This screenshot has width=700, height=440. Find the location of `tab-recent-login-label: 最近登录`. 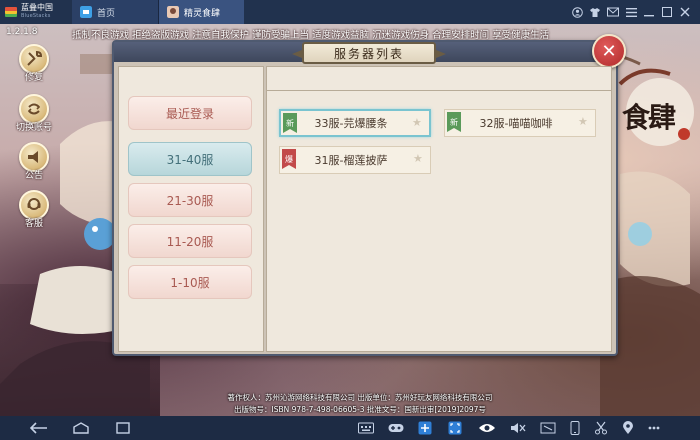

tab-recent-login-label: 最近登录 is located at coordinates (189, 113).